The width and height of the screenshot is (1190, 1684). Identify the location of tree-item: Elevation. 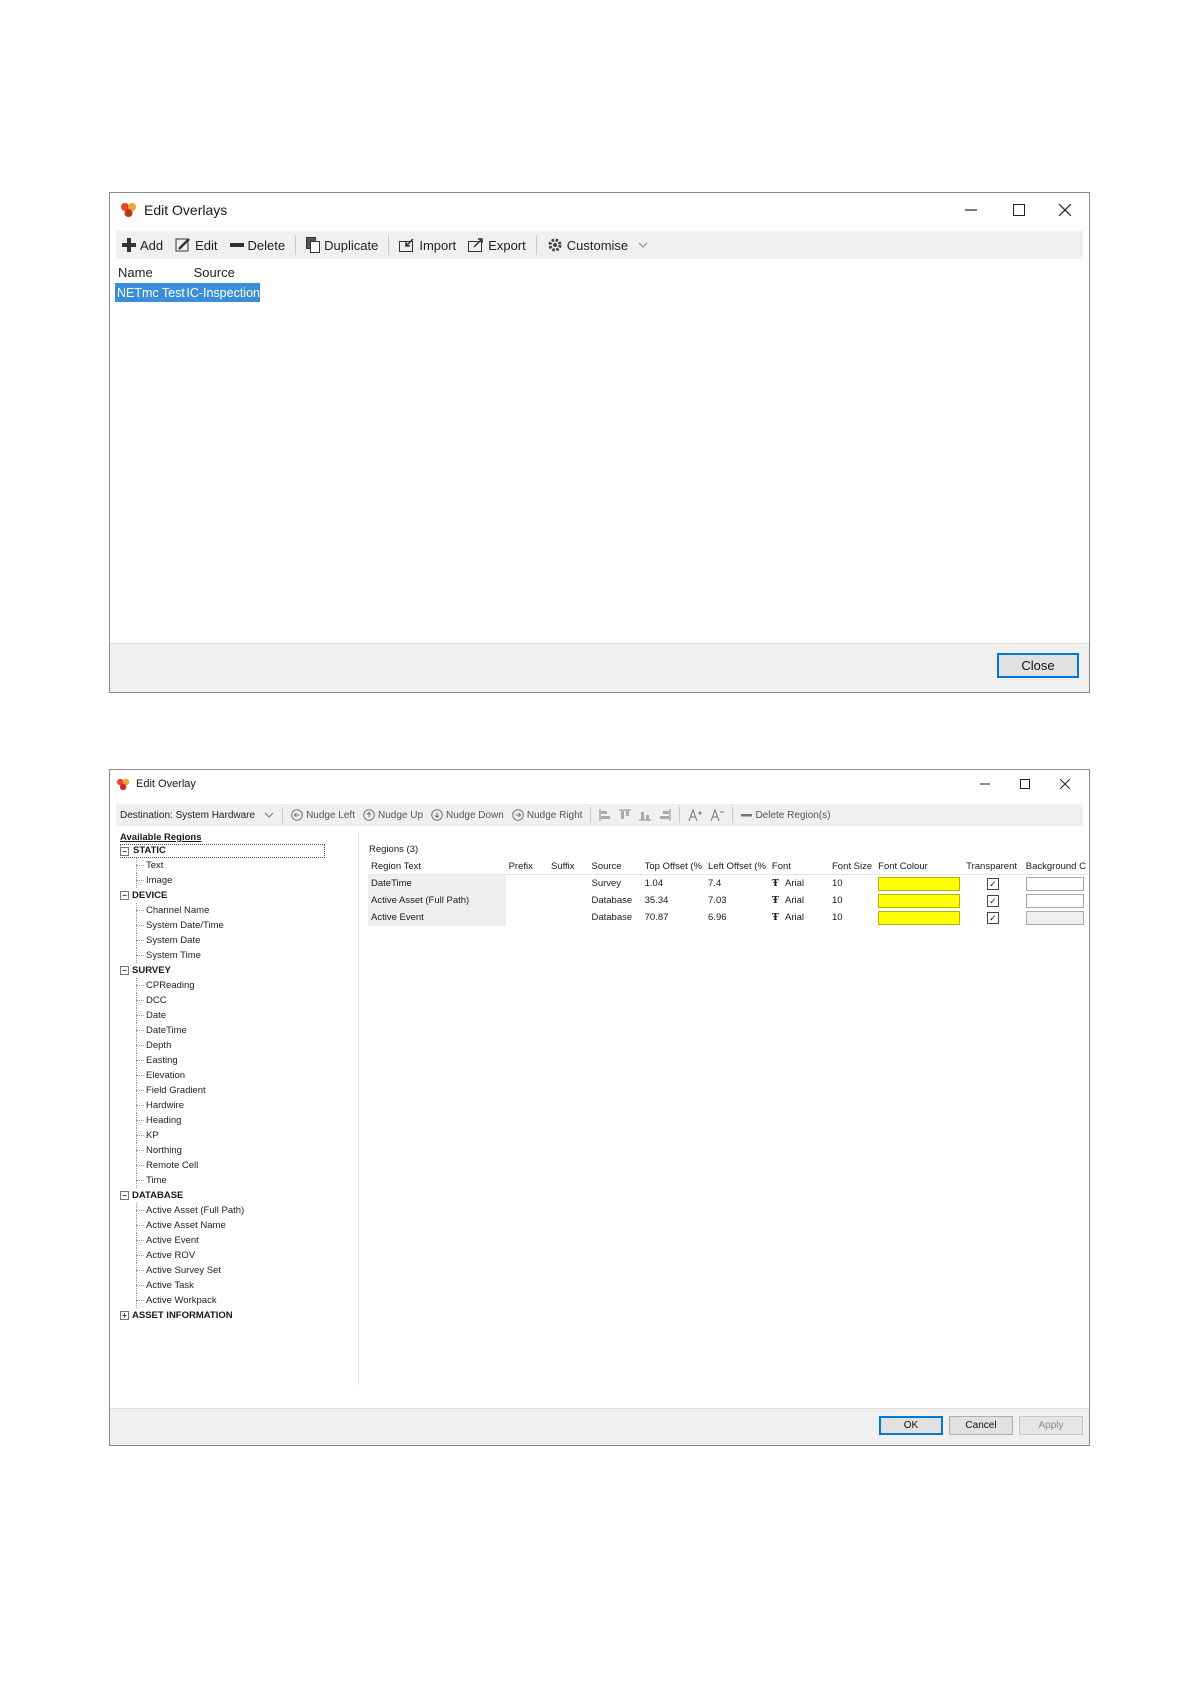
(240, 1075).